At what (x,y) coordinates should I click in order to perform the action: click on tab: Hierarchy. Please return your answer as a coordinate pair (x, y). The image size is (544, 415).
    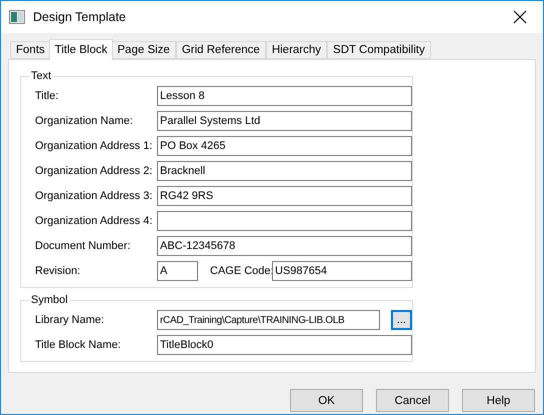
    Looking at the image, I should click on (297, 50).